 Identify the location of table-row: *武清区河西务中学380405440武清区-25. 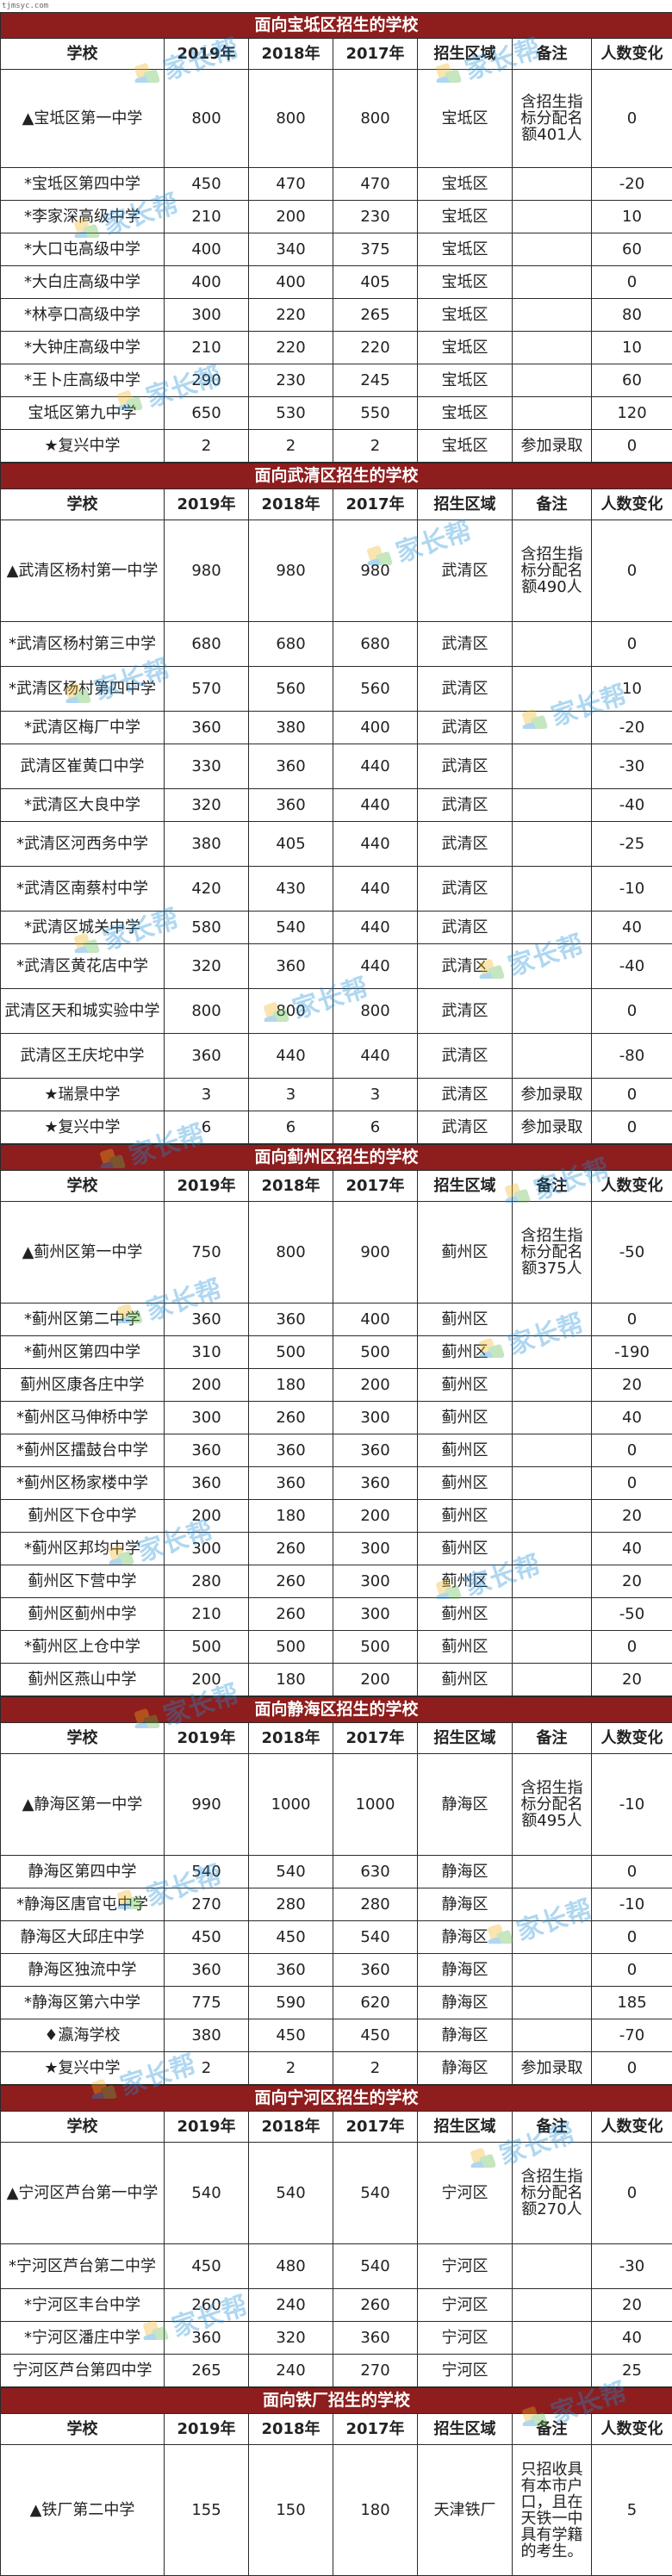
(337, 845).